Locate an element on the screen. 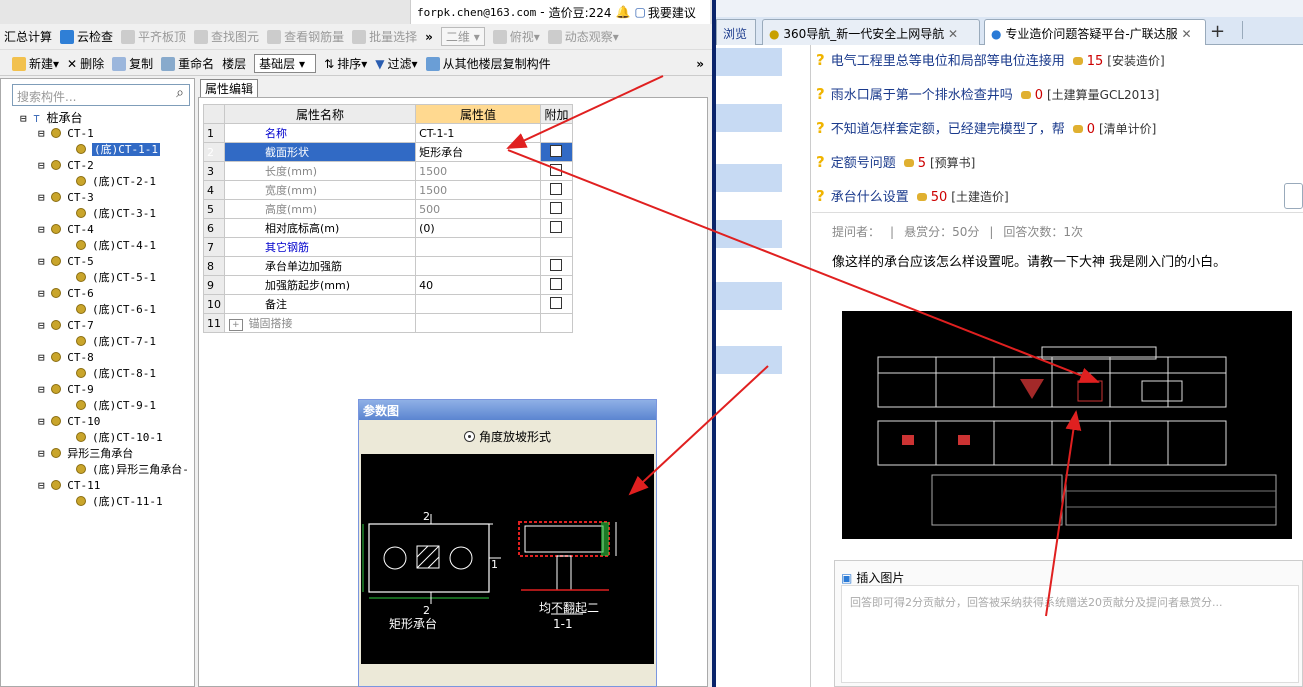 The height and width of the screenshot is (687, 1303). question-category: [安装造价] is located at coordinates (1135, 61).